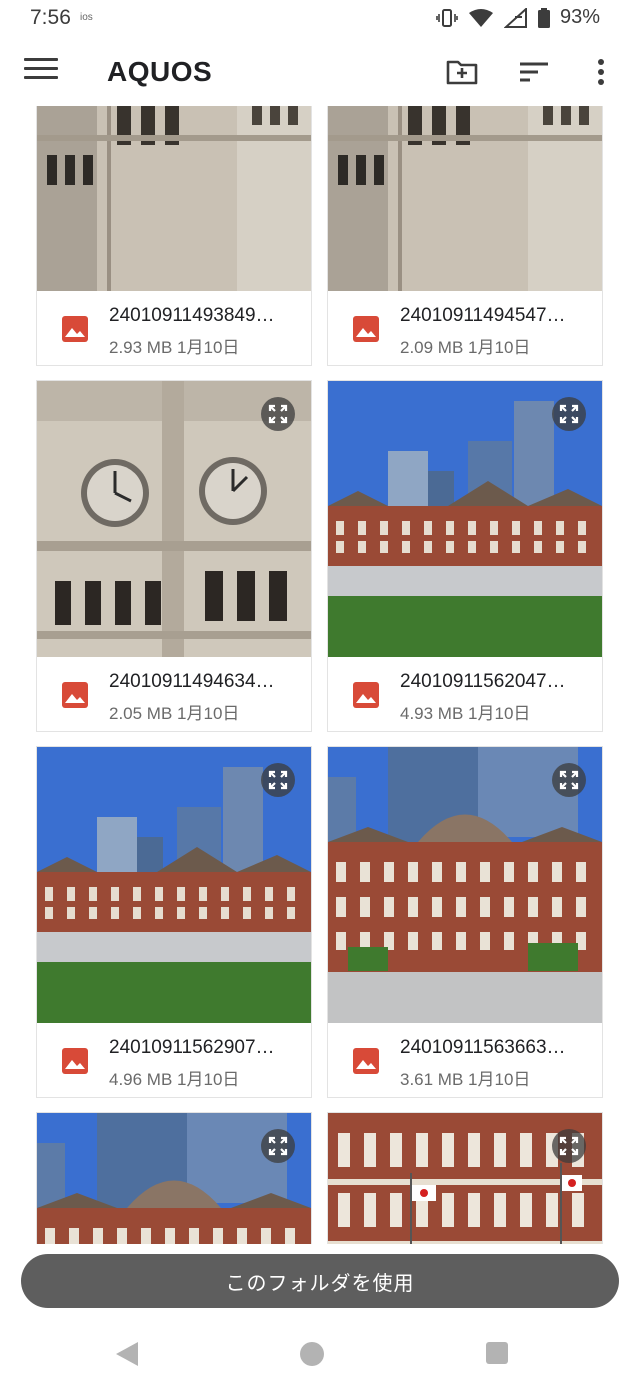  Describe the element at coordinates (41, 59) in the screenshot. I see `menu-icon` at that location.